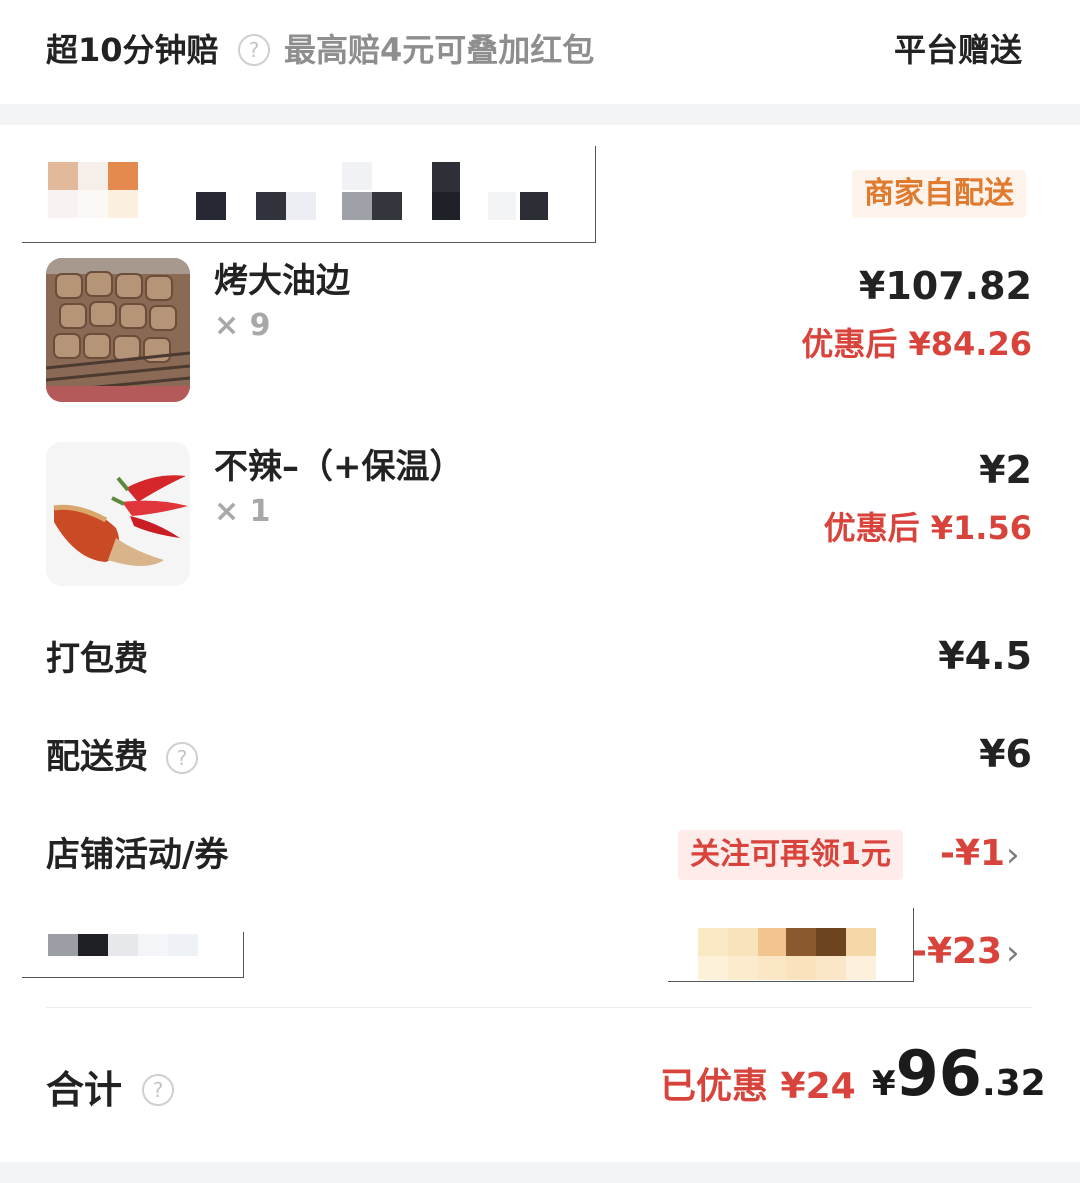  What do you see at coordinates (938, 1073) in the screenshot?
I see `total-amount-integer: 96` at bounding box center [938, 1073].